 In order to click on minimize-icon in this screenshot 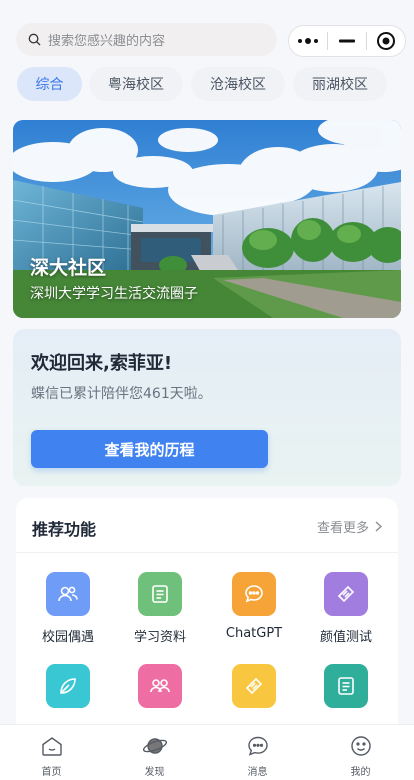, I will do `click(347, 41)`.